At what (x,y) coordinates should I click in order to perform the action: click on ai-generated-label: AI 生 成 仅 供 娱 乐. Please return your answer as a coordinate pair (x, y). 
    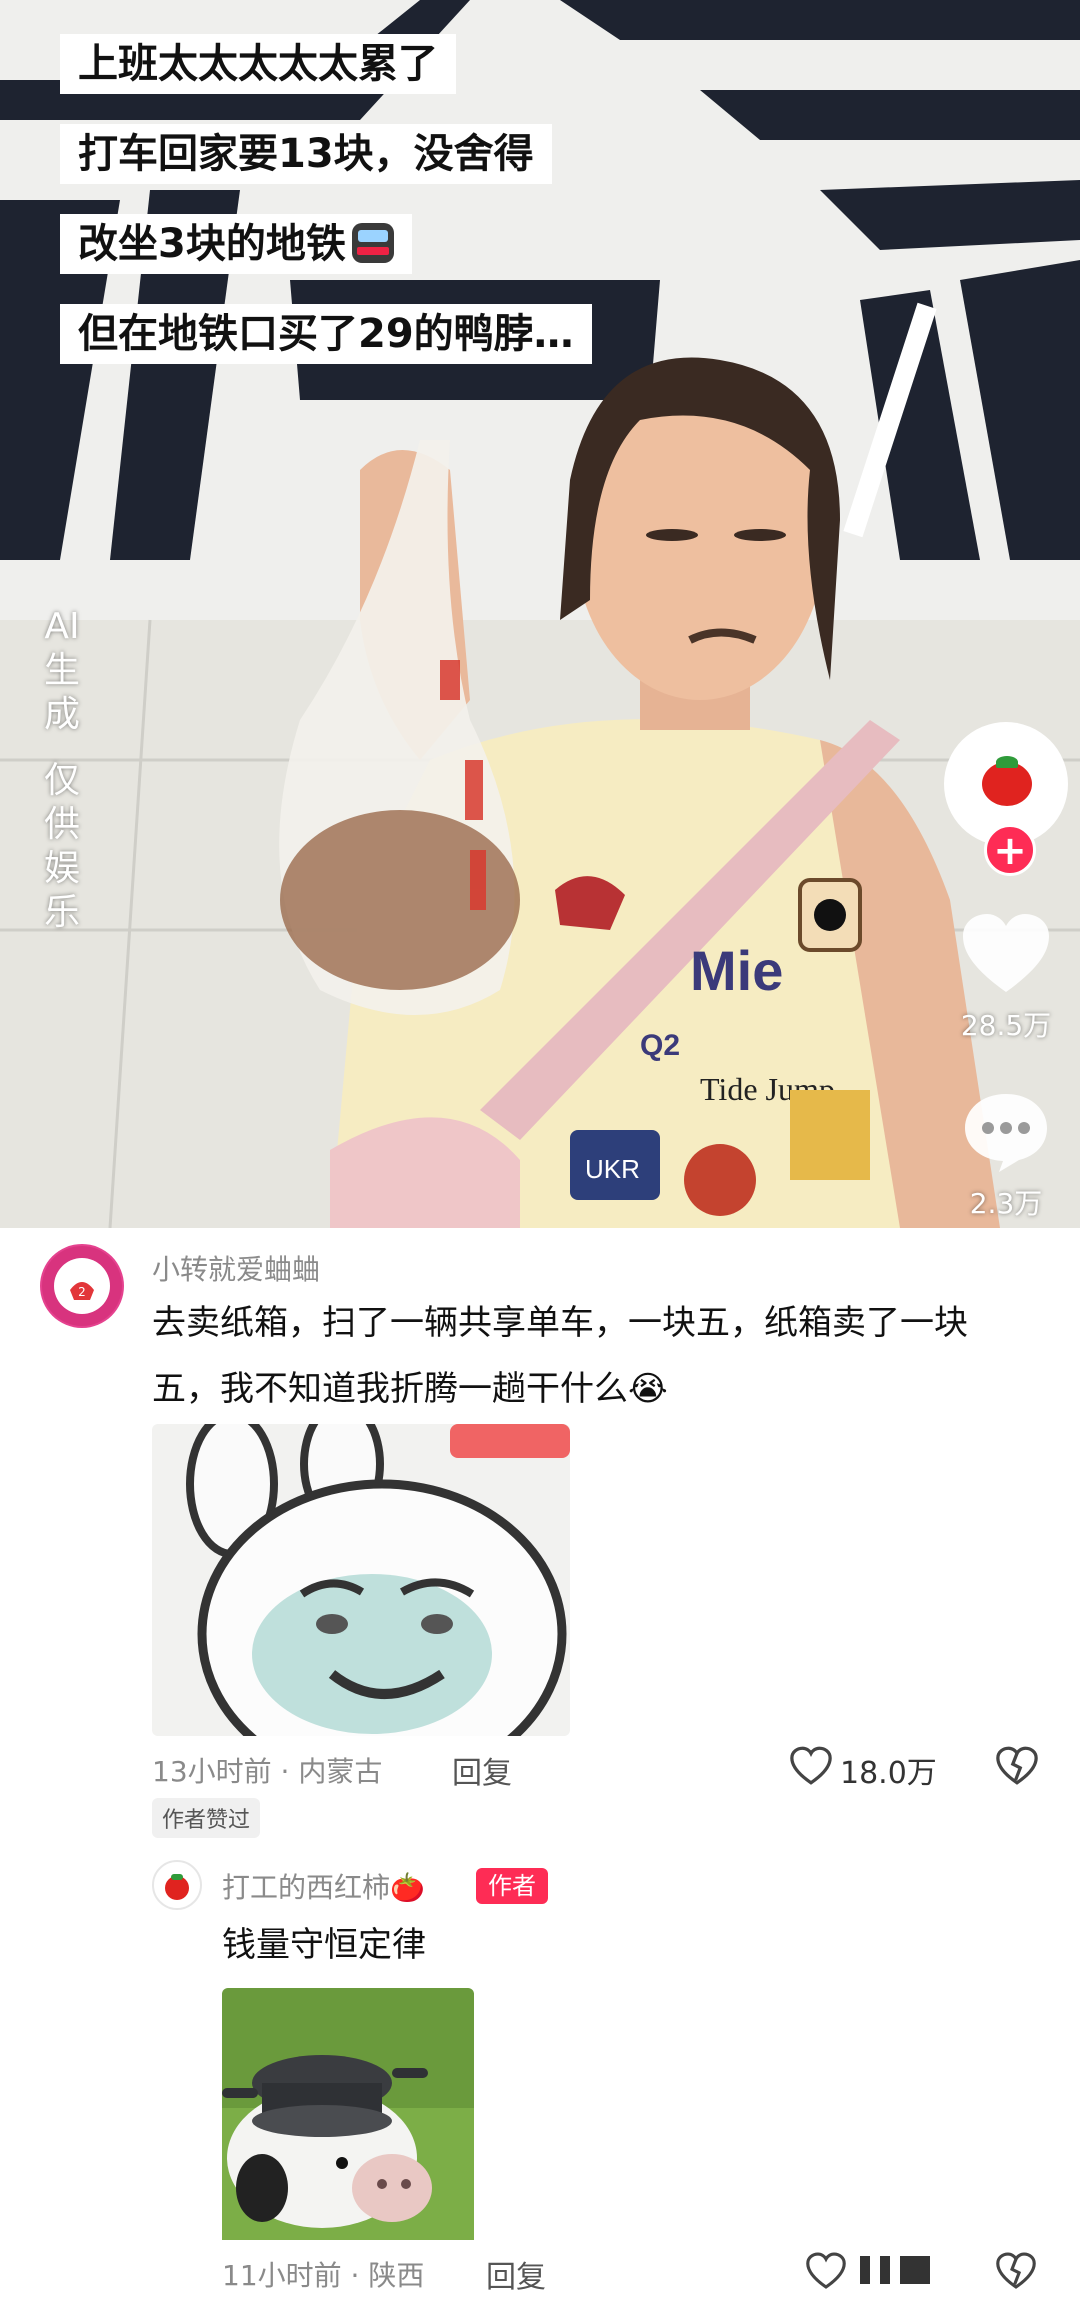
    Looking at the image, I should click on (62, 770).